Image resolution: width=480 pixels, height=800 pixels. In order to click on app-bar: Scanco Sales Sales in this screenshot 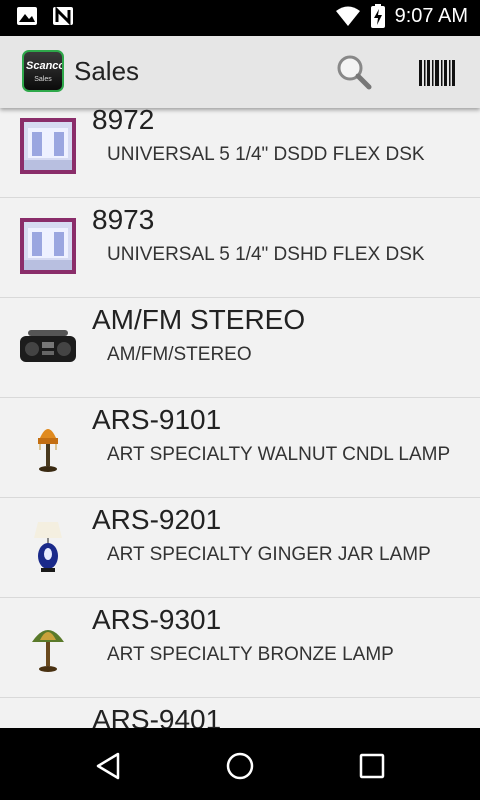, I will do `click(240, 72)`.